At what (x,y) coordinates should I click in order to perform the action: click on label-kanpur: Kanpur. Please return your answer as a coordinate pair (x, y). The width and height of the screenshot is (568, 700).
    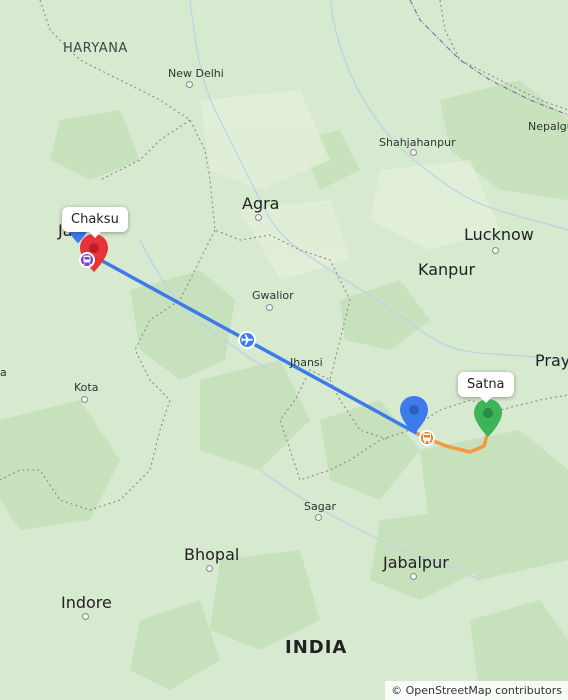
    Looking at the image, I should click on (447, 269).